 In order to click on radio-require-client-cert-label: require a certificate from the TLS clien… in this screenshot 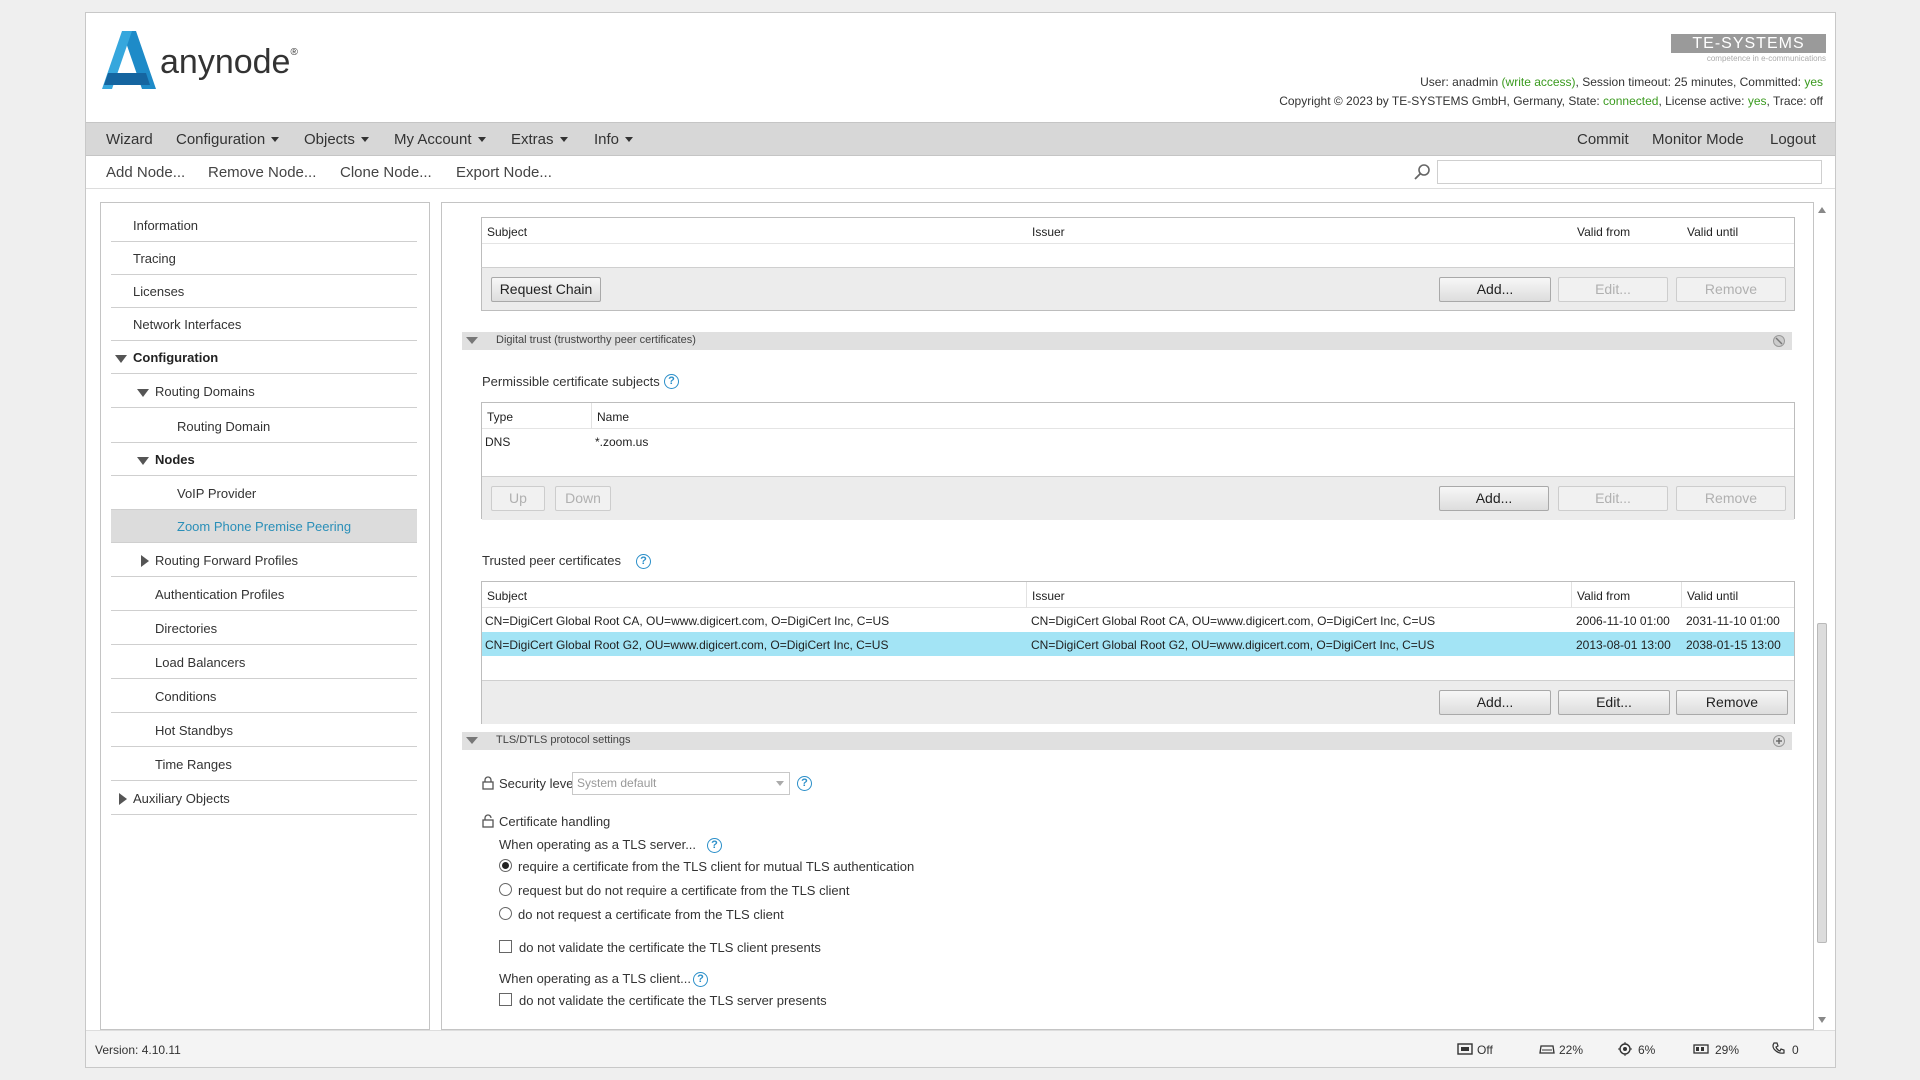, I will do `click(716, 866)`.